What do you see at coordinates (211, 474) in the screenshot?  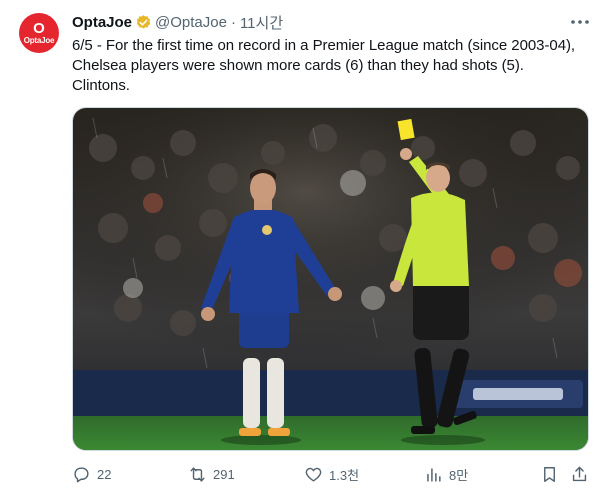 I see `retweet-button: 291` at bounding box center [211, 474].